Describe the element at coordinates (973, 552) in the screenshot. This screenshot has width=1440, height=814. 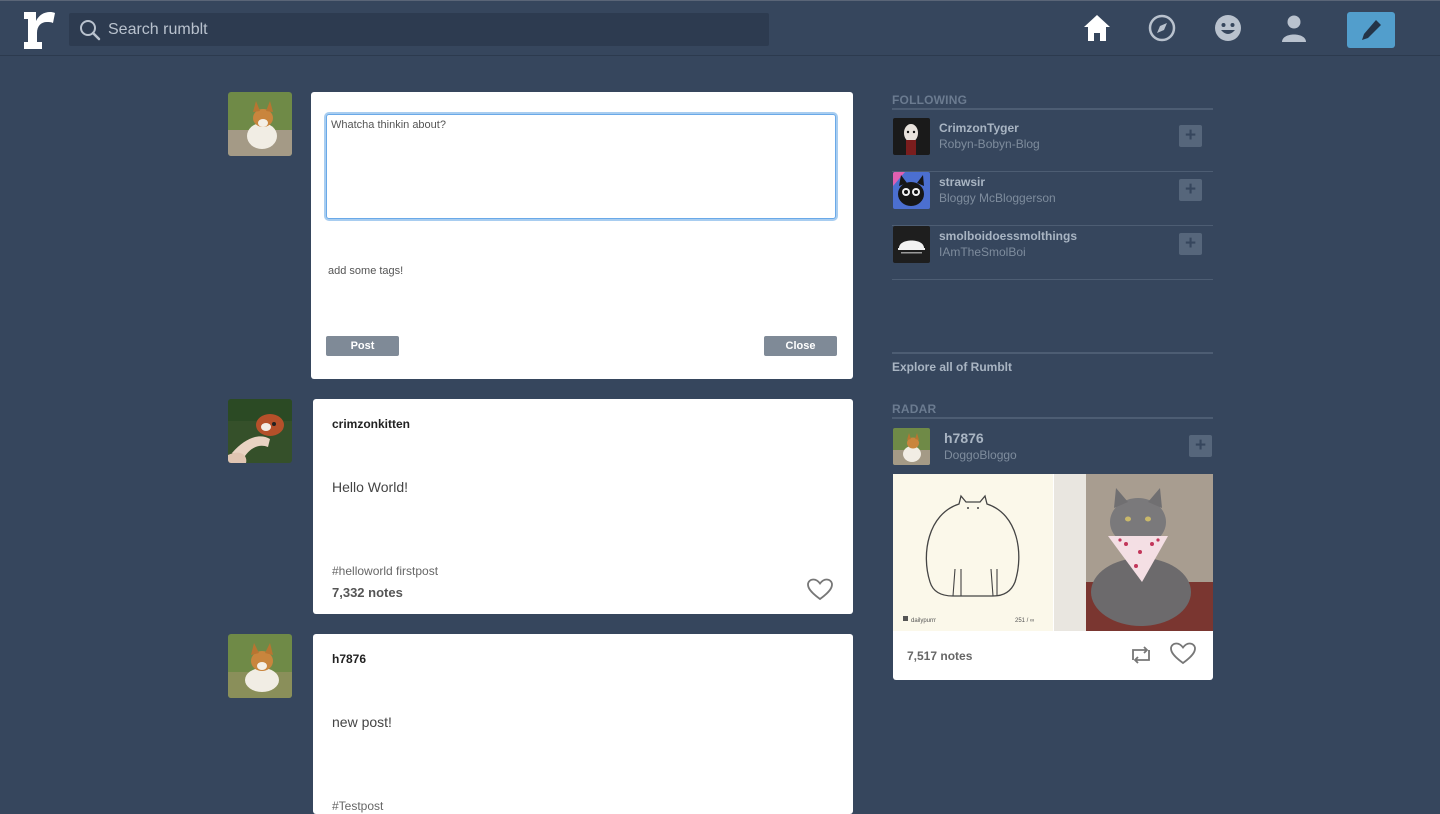
I see `radar-image: dailypurrr 251 / ∞` at that location.